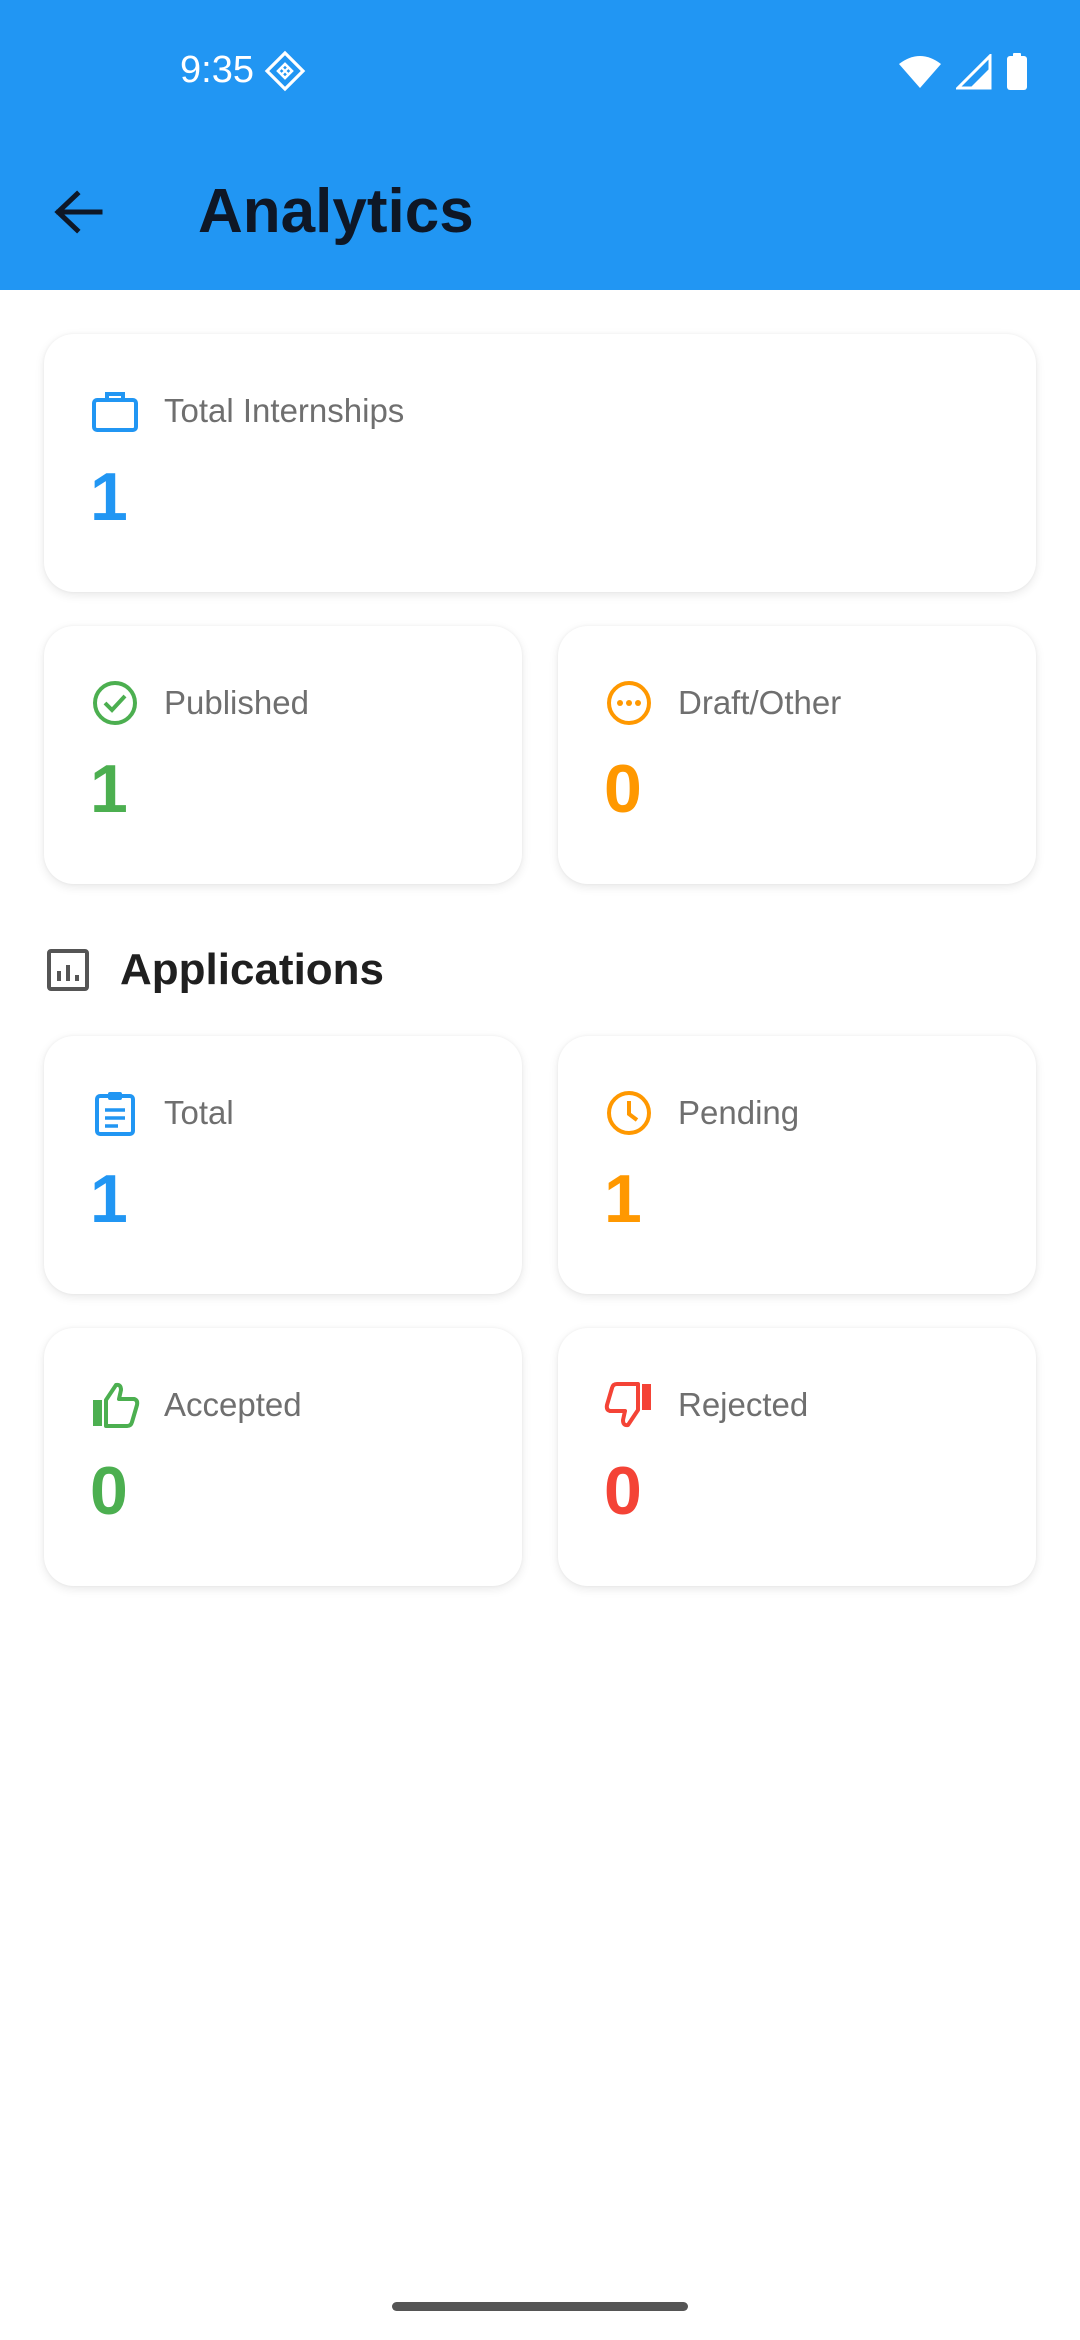 The width and height of the screenshot is (1080, 2340). Describe the element at coordinates (336, 211) in the screenshot. I see `page-title: Analytics` at that location.